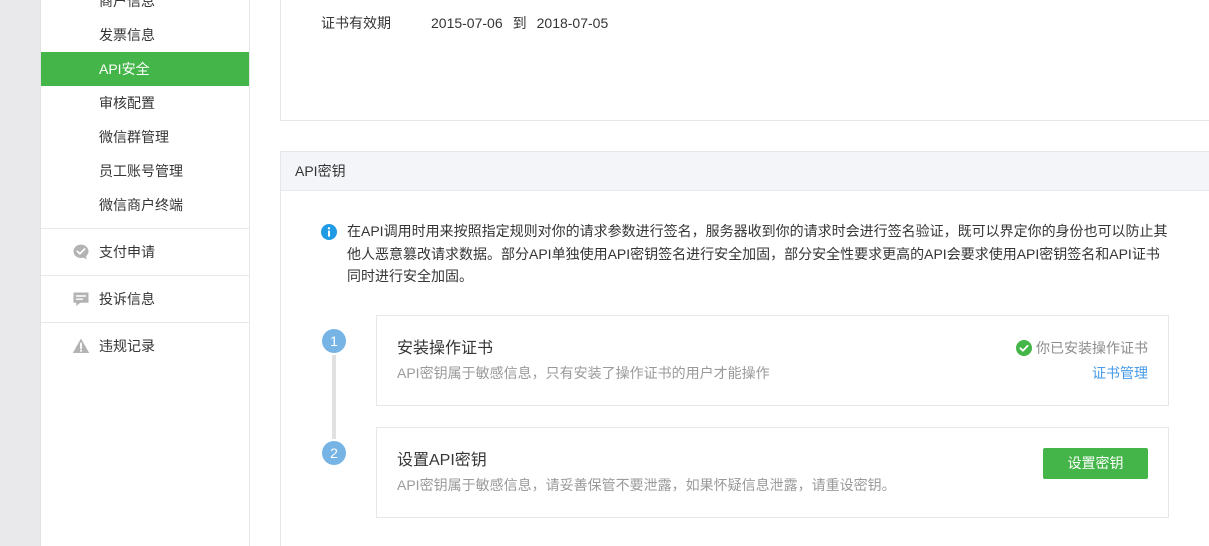 The image size is (1209, 546). I want to click on api-key-panel-header: API密钥, so click(745, 171).